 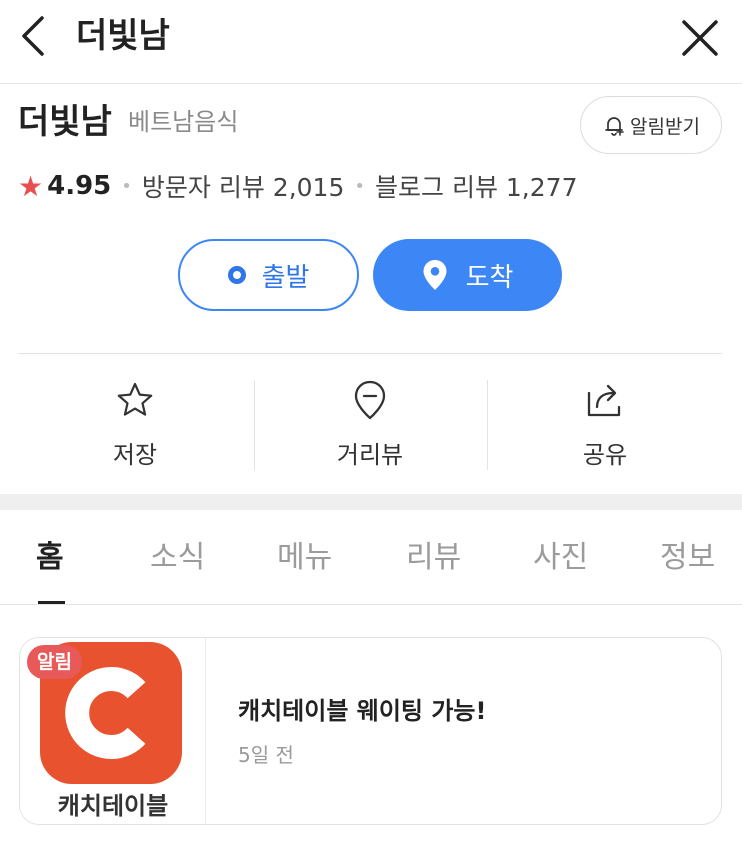 I want to click on share-icon, so click(x=604, y=400).